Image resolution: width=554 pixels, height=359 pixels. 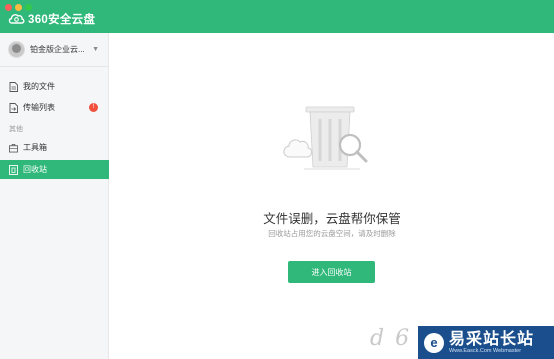 I want to click on watermark-badge: e 易采站长站 Www.Easck.Com Webmaster, so click(x=486, y=342).